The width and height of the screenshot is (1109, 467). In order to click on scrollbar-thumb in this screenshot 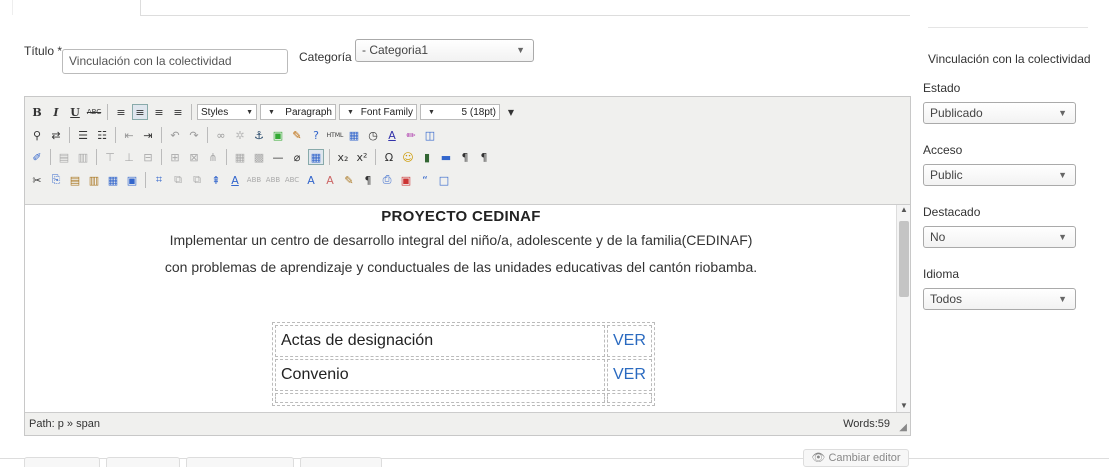, I will do `click(904, 259)`.